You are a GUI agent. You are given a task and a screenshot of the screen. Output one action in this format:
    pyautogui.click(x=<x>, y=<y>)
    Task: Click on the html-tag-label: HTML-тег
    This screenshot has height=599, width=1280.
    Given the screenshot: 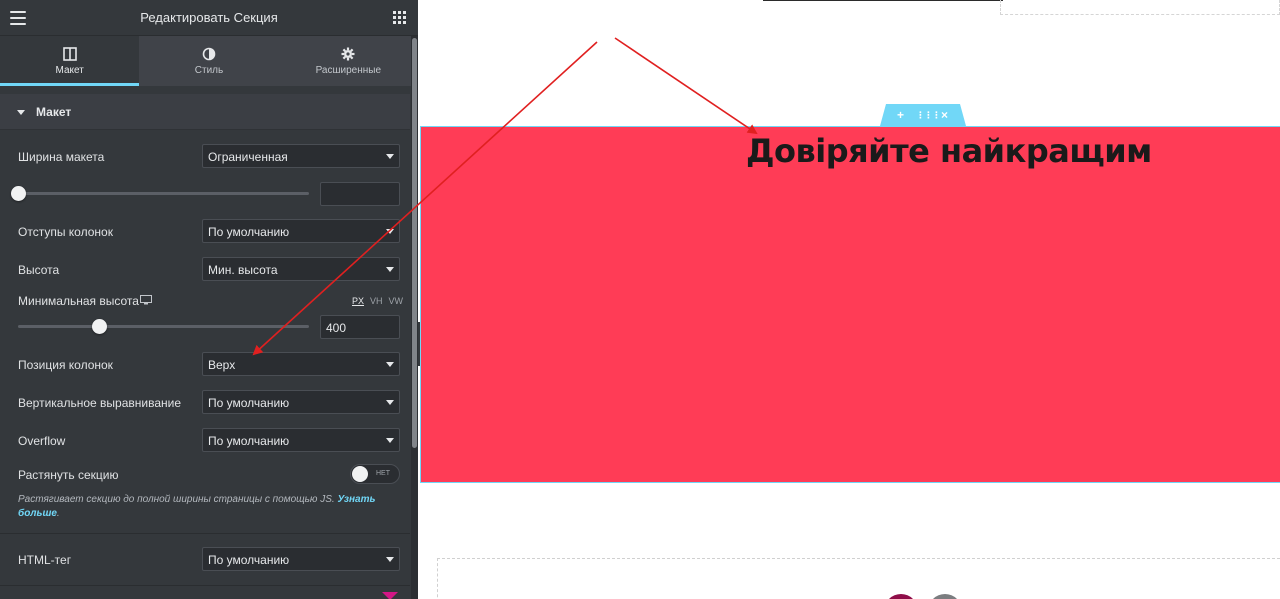 What is the action you would take?
    pyautogui.click(x=45, y=560)
    